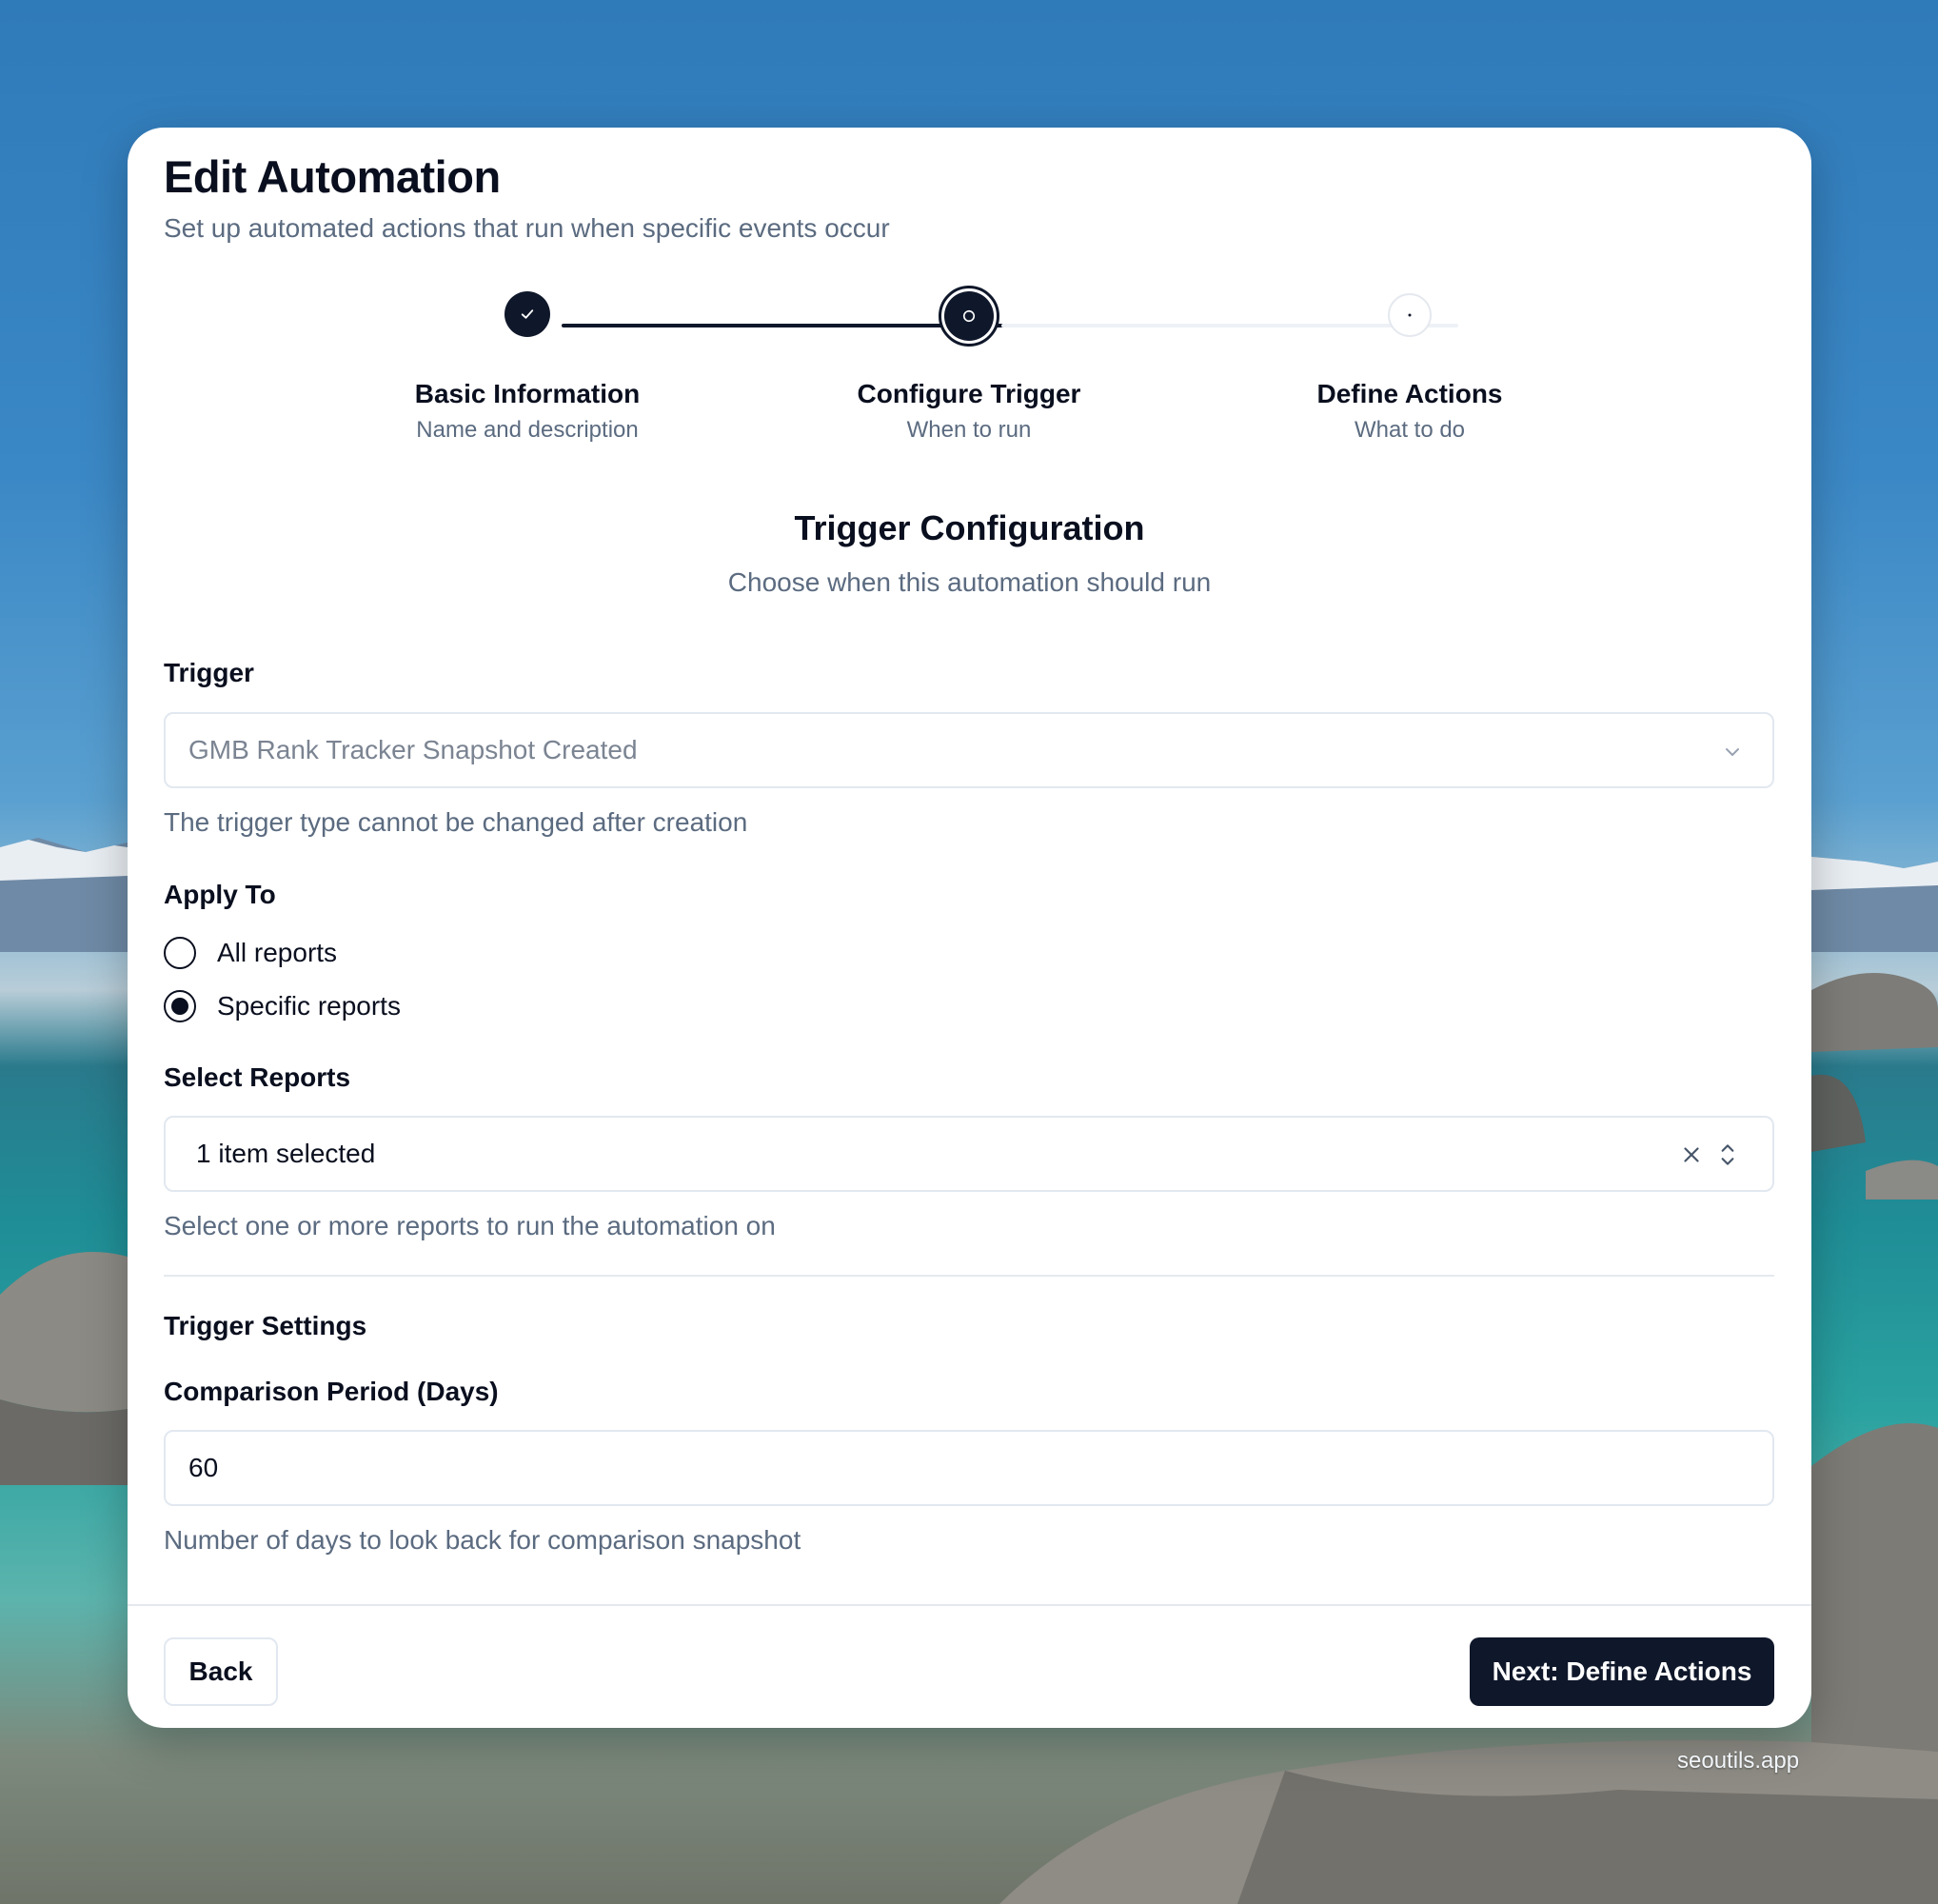  What do you see at coordinates (221, 1671) in the screenshot?
I see `back-button: Back` at bounding box center [221, 1671].